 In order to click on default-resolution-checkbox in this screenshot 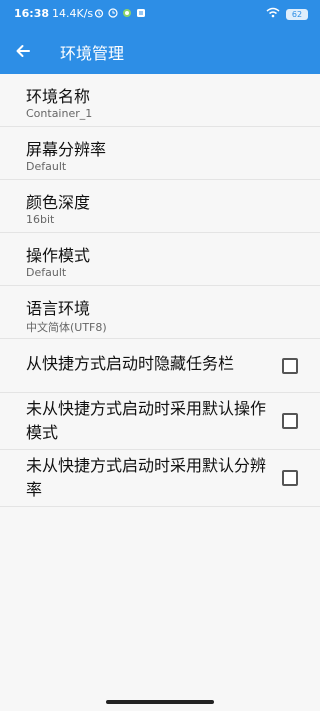, I will do `click(290, 478)`.